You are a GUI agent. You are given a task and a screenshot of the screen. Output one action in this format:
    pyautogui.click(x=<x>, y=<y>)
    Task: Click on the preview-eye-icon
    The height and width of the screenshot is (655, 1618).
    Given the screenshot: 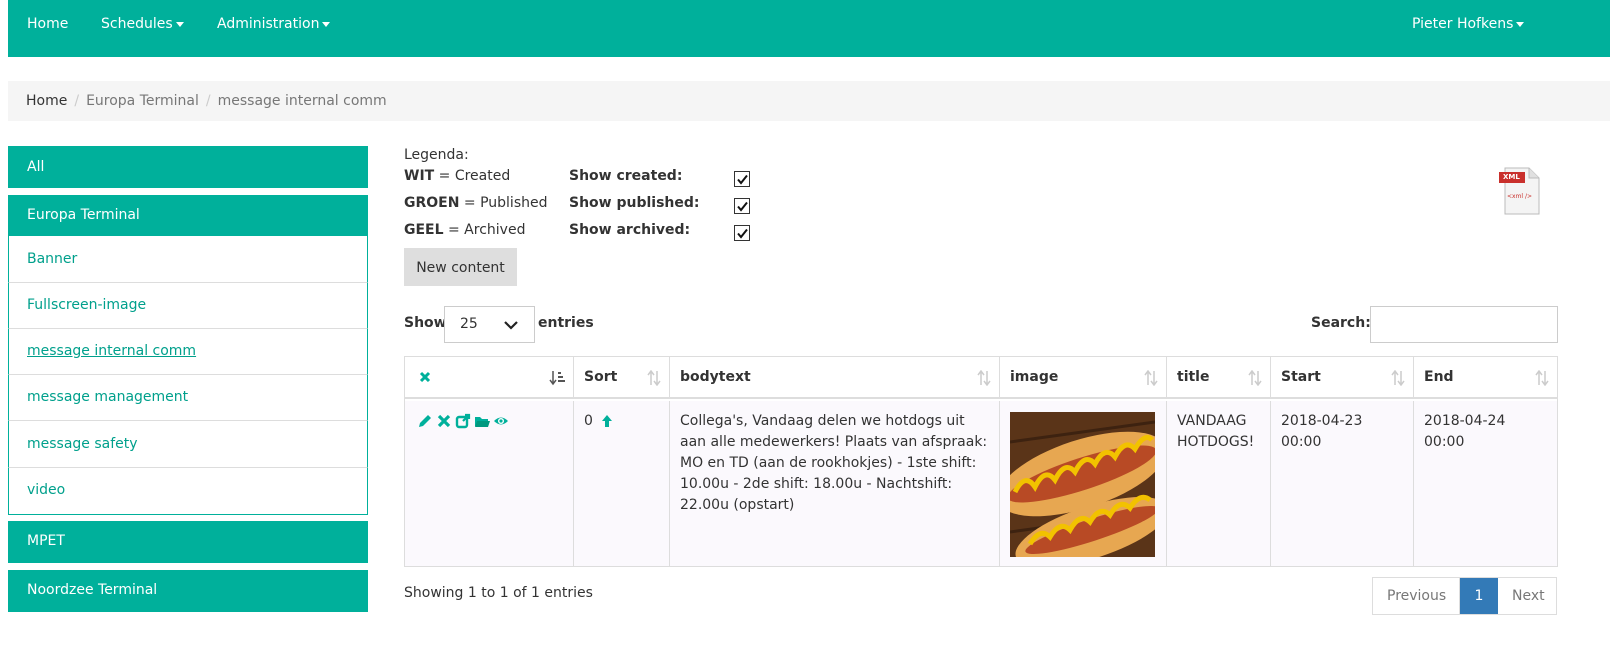 What is the action you would take?
    pyautogui.click(x=501, y=421)
    